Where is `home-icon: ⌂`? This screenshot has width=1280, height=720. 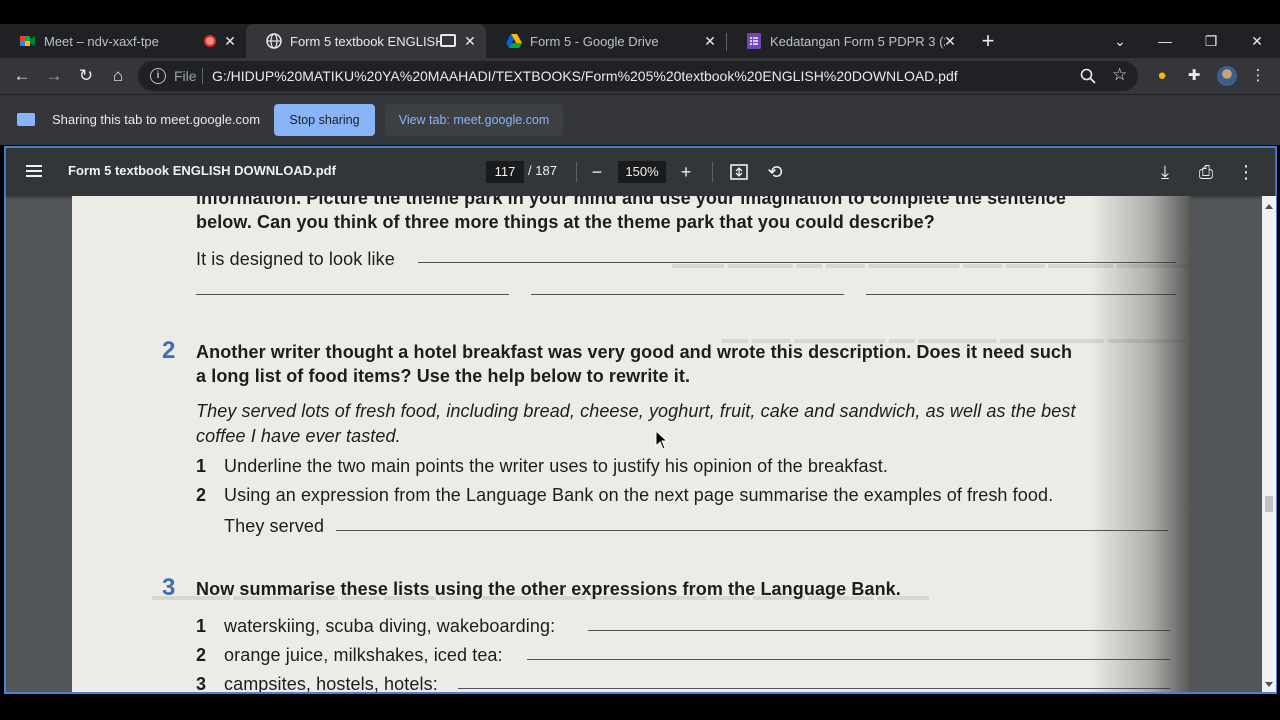
home-icon: ⌂ is located at coordinates (118, 76).